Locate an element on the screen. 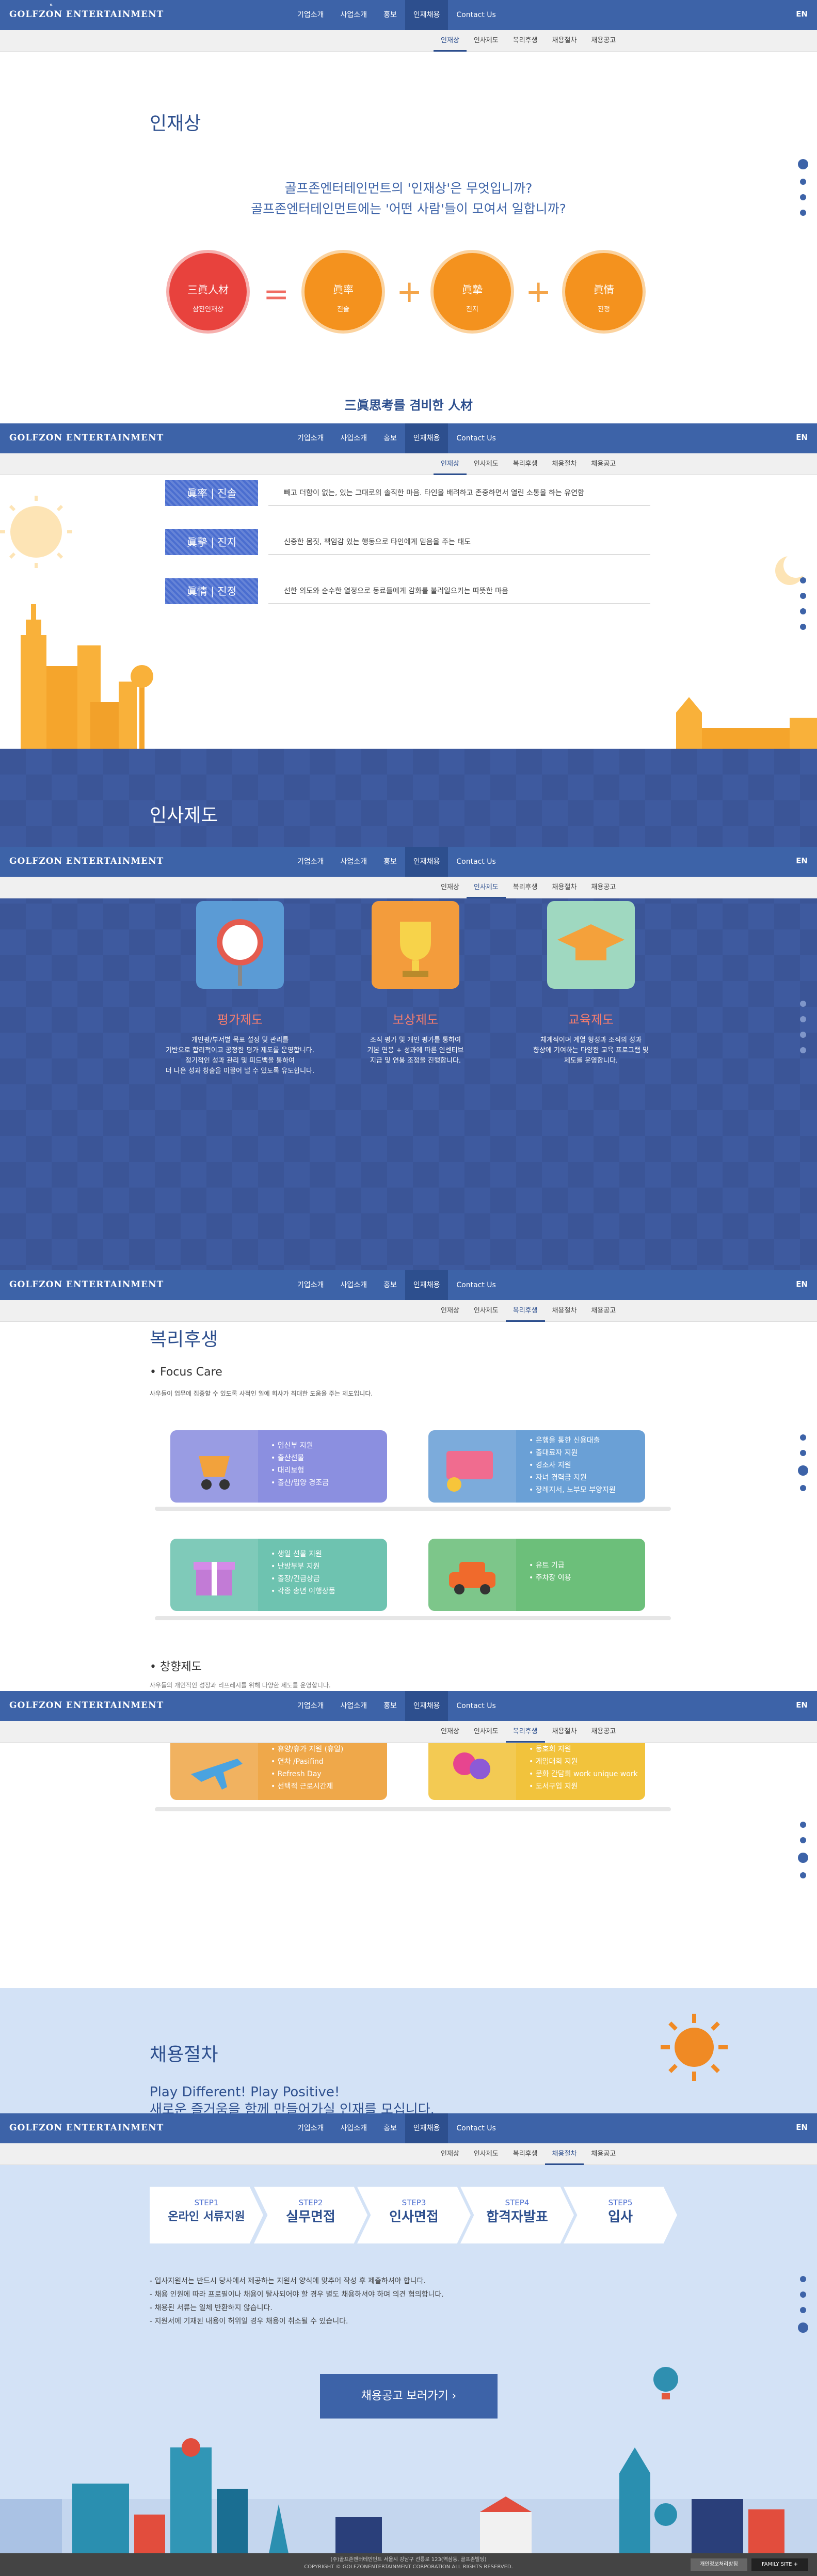 The image size is (817, 2576). privacy-policy-button: 개인정보처리방침 is located at coordinates (719, 2564).